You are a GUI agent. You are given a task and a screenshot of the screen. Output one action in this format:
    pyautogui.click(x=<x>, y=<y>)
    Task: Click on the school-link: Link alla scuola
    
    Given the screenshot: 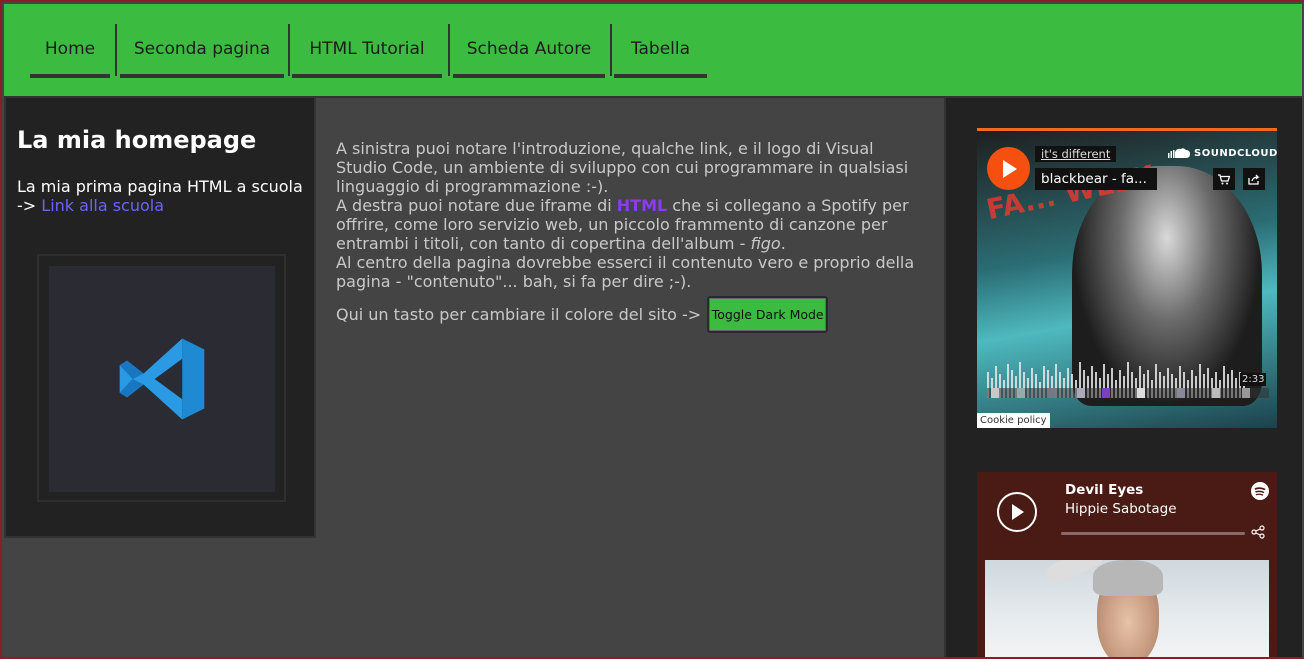 What is the action you would take?
    pyautogui.click(x=102, y=205)
    